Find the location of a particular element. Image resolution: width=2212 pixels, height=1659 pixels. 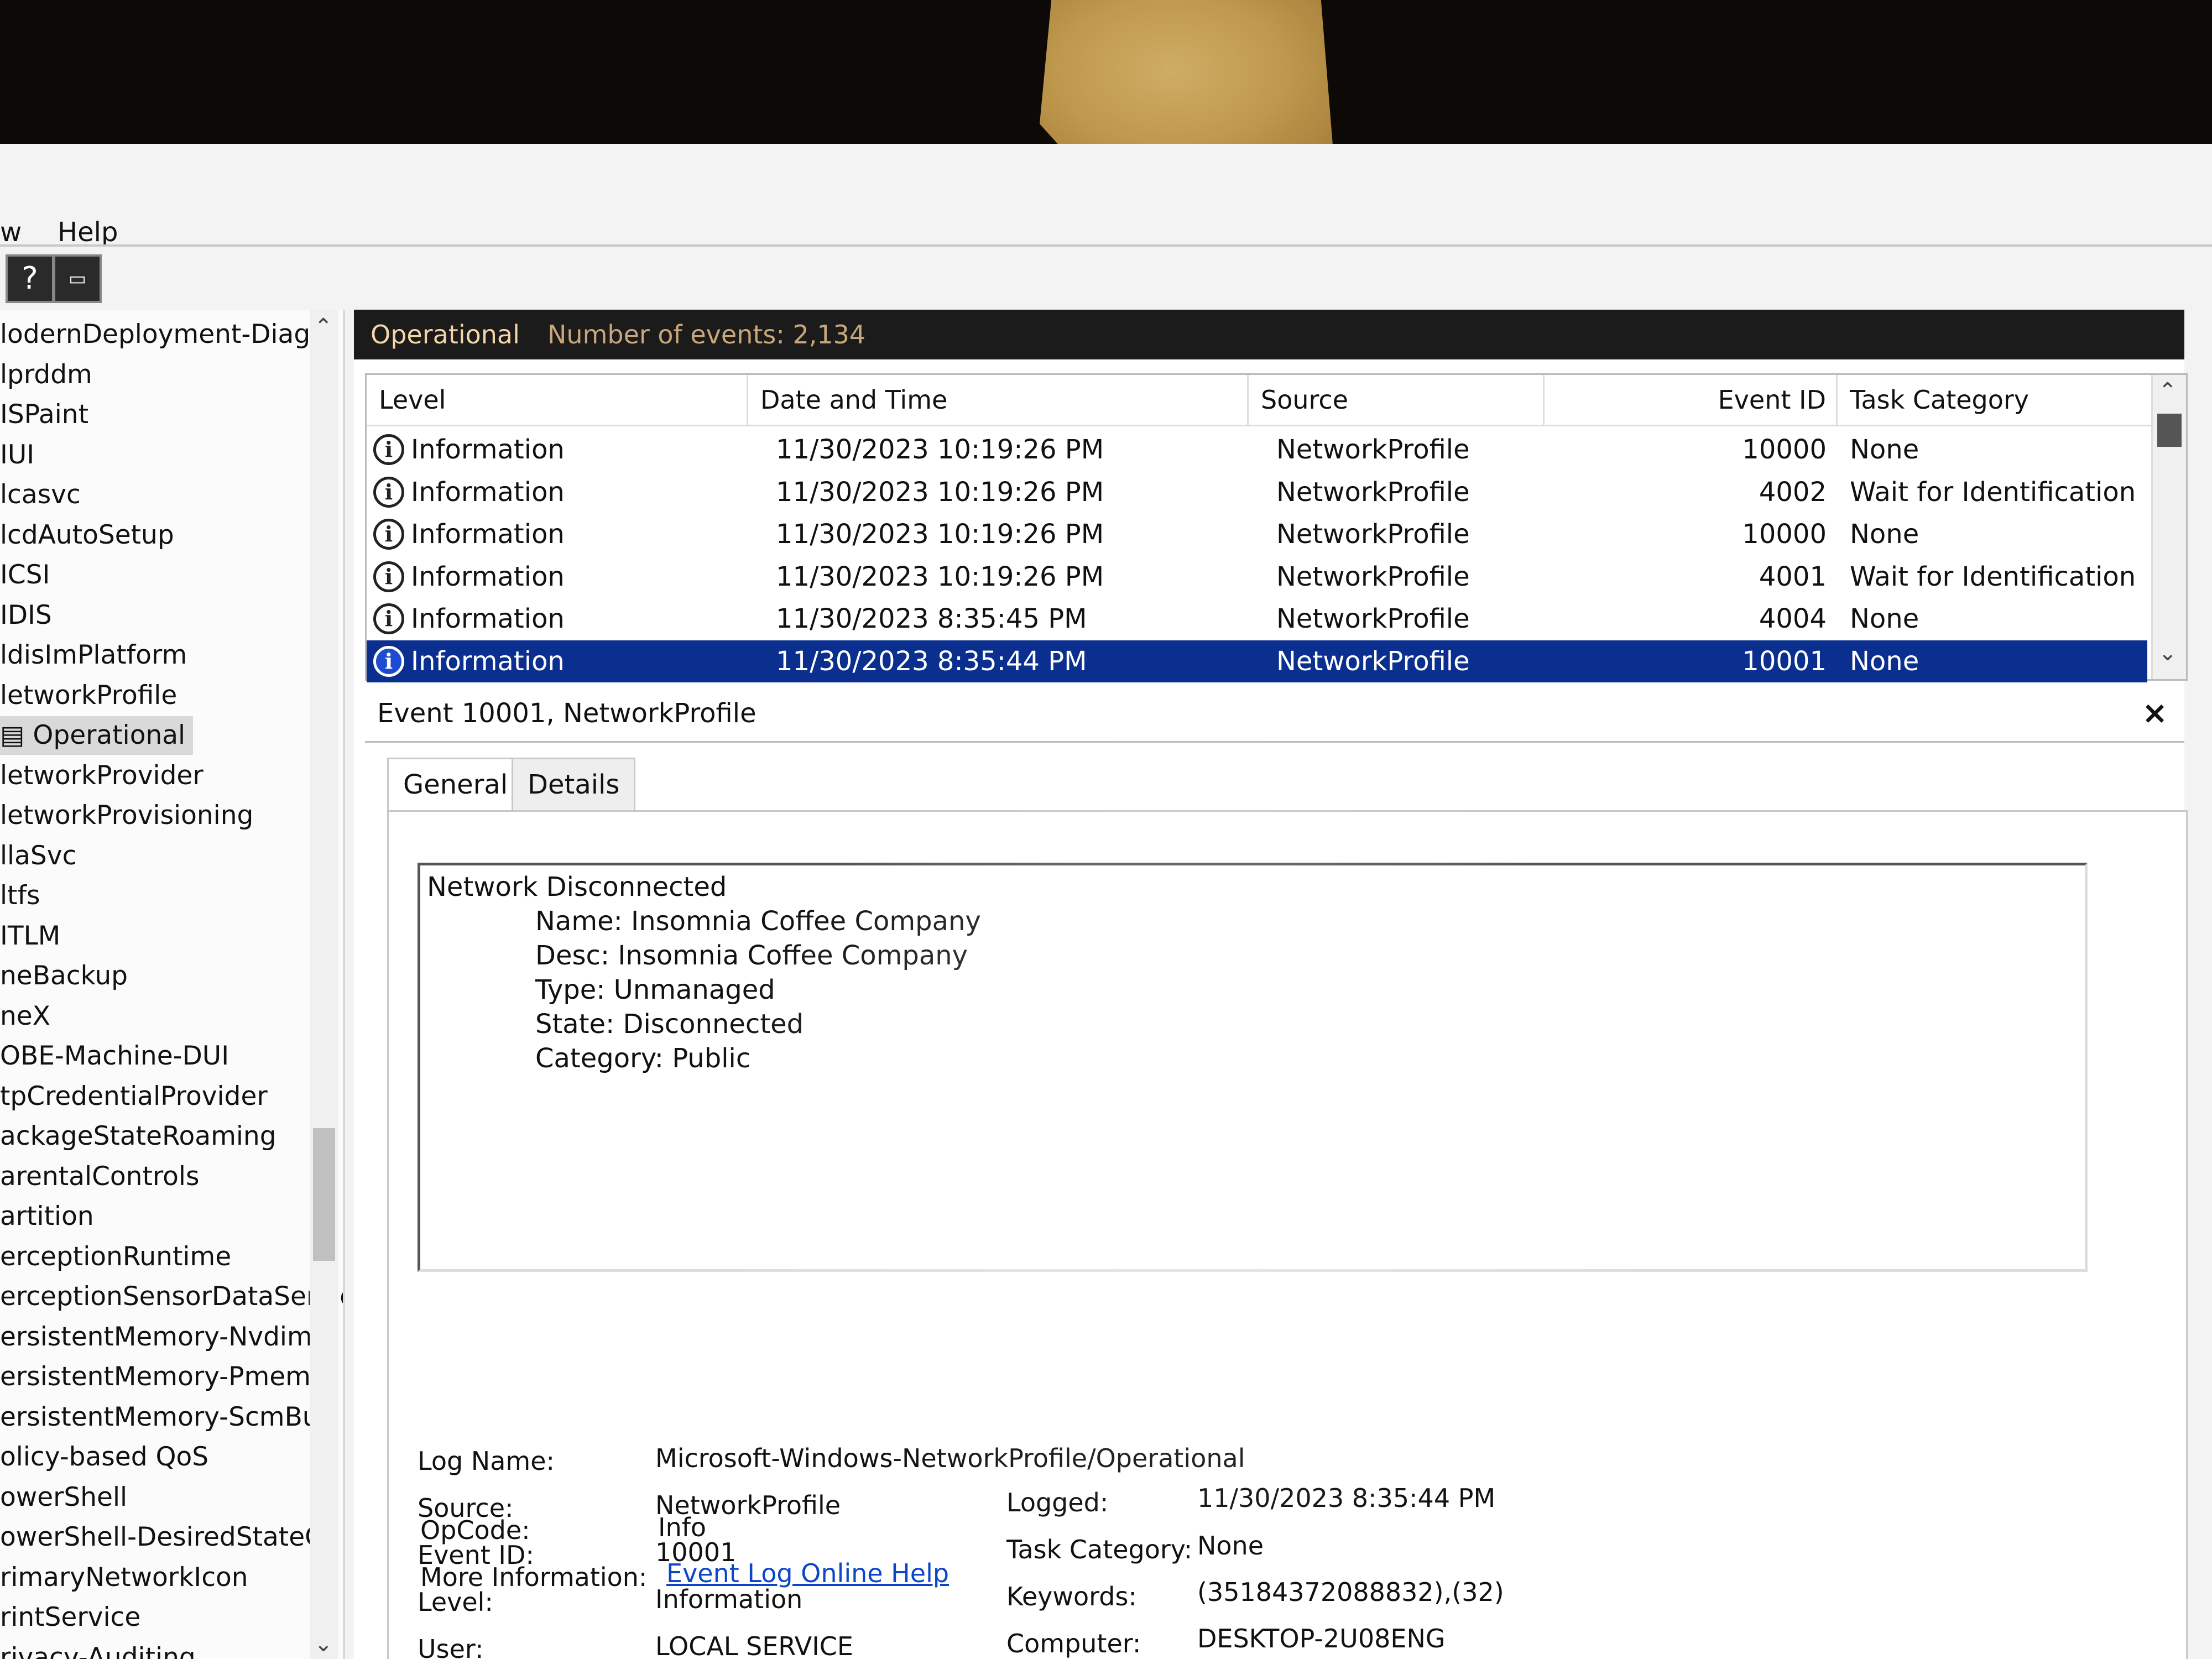

tree-item-label: ITLM is located at coordinates (31, 936).